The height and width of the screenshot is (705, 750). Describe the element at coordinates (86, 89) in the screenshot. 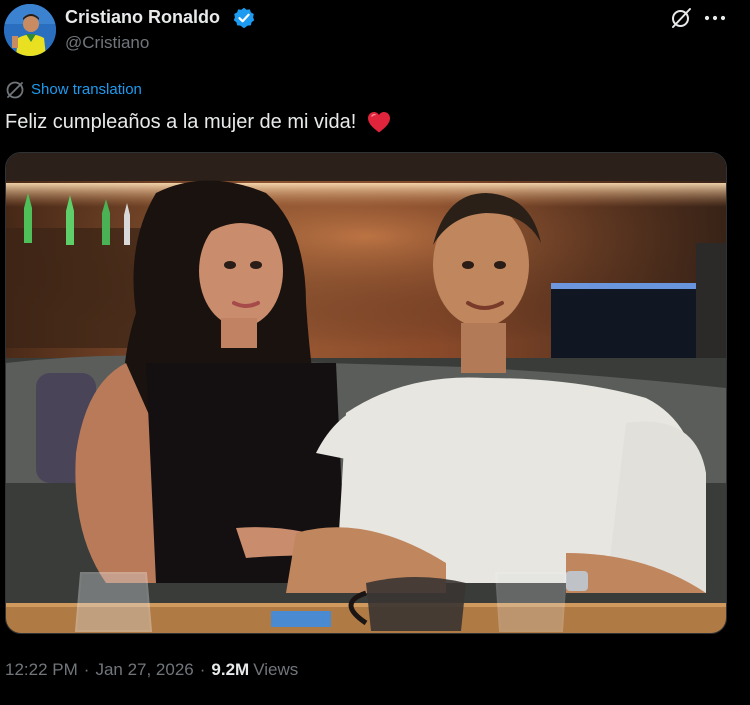

I see `show-translation-label: Show translation` at that location.